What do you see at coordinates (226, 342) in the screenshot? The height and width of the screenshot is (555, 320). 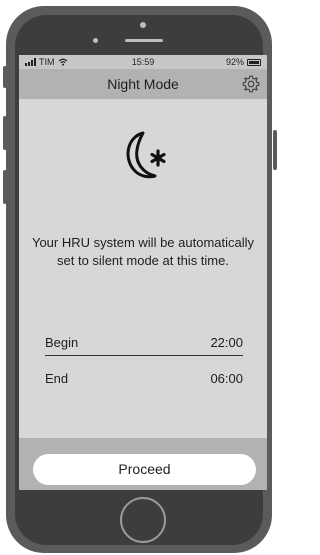 I see `begin-time-value: 22:00` at bounding box center [226, 342].